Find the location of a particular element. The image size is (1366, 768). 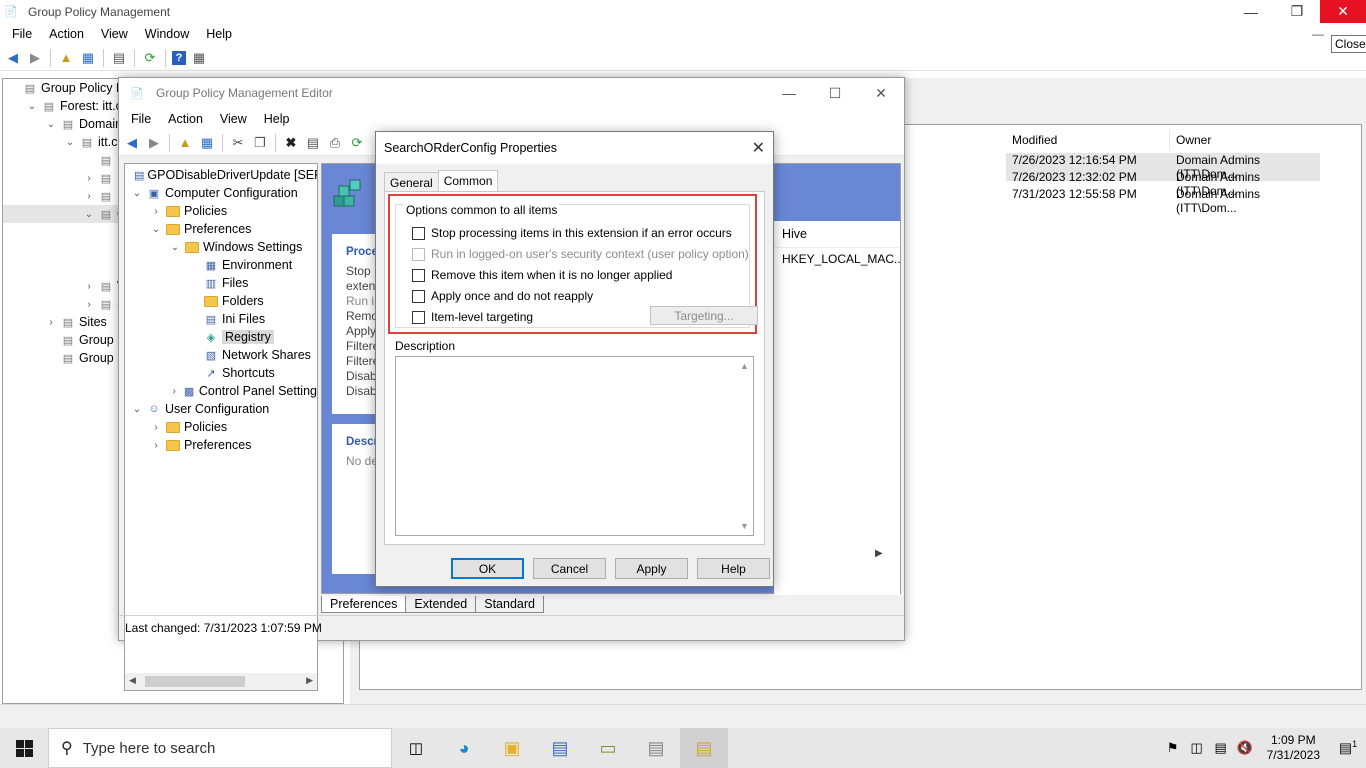

tree-item-ini-files: ▤ Ini Files is located at coordinates (221, 319).